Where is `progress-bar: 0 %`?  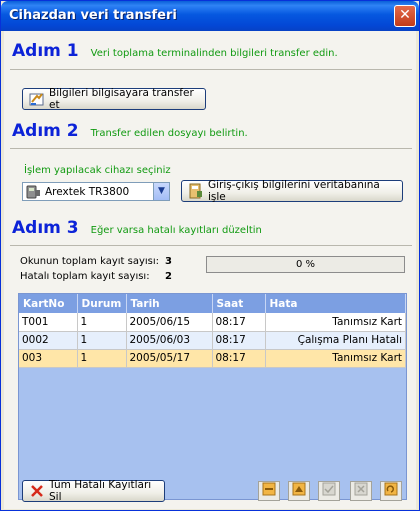
progress-bar: 0 % is located at coordinates (305, 264).